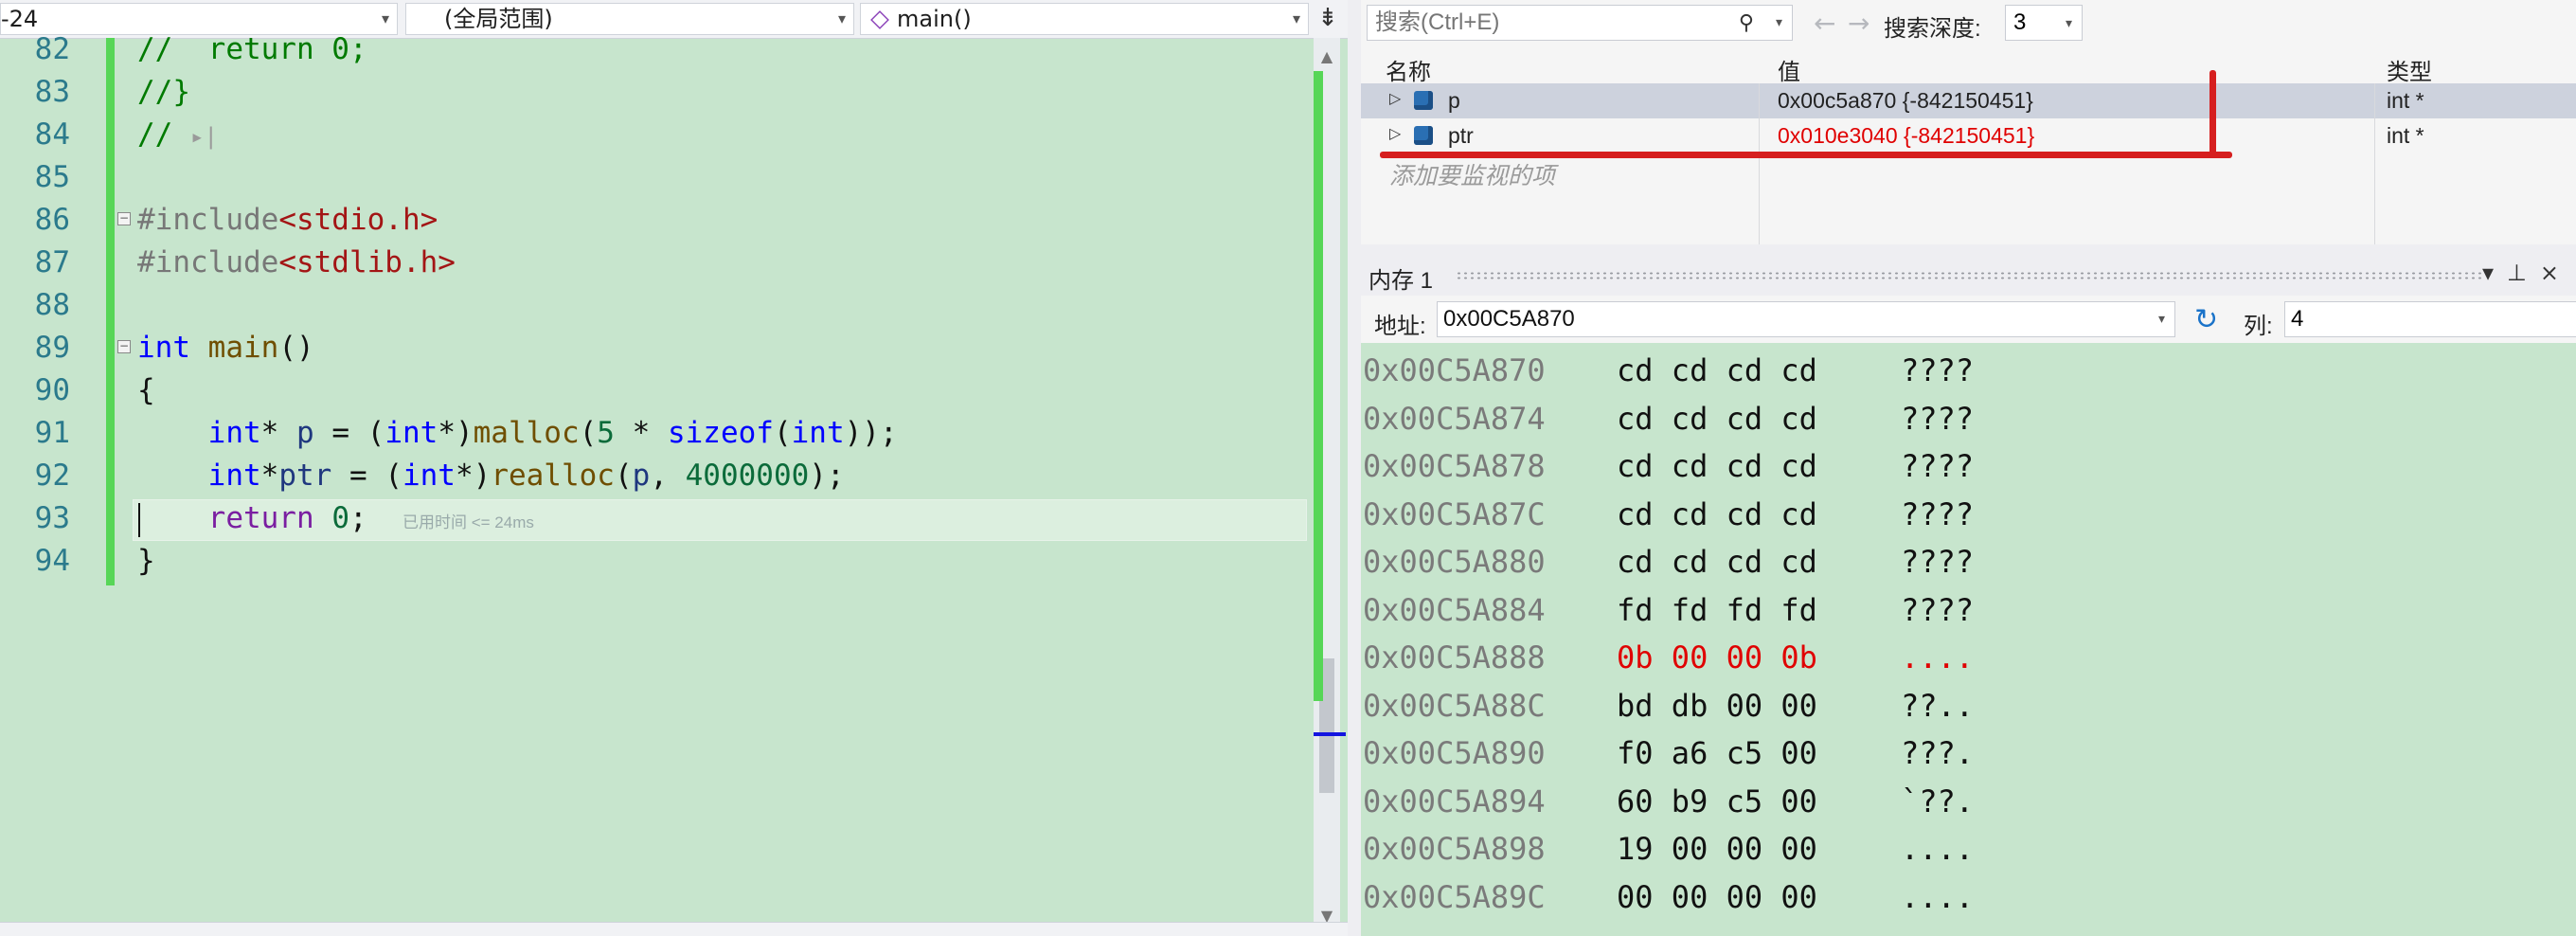 The image size is (2576, 936). I want to click on column-header-name: 名称, so click(1408, 69).